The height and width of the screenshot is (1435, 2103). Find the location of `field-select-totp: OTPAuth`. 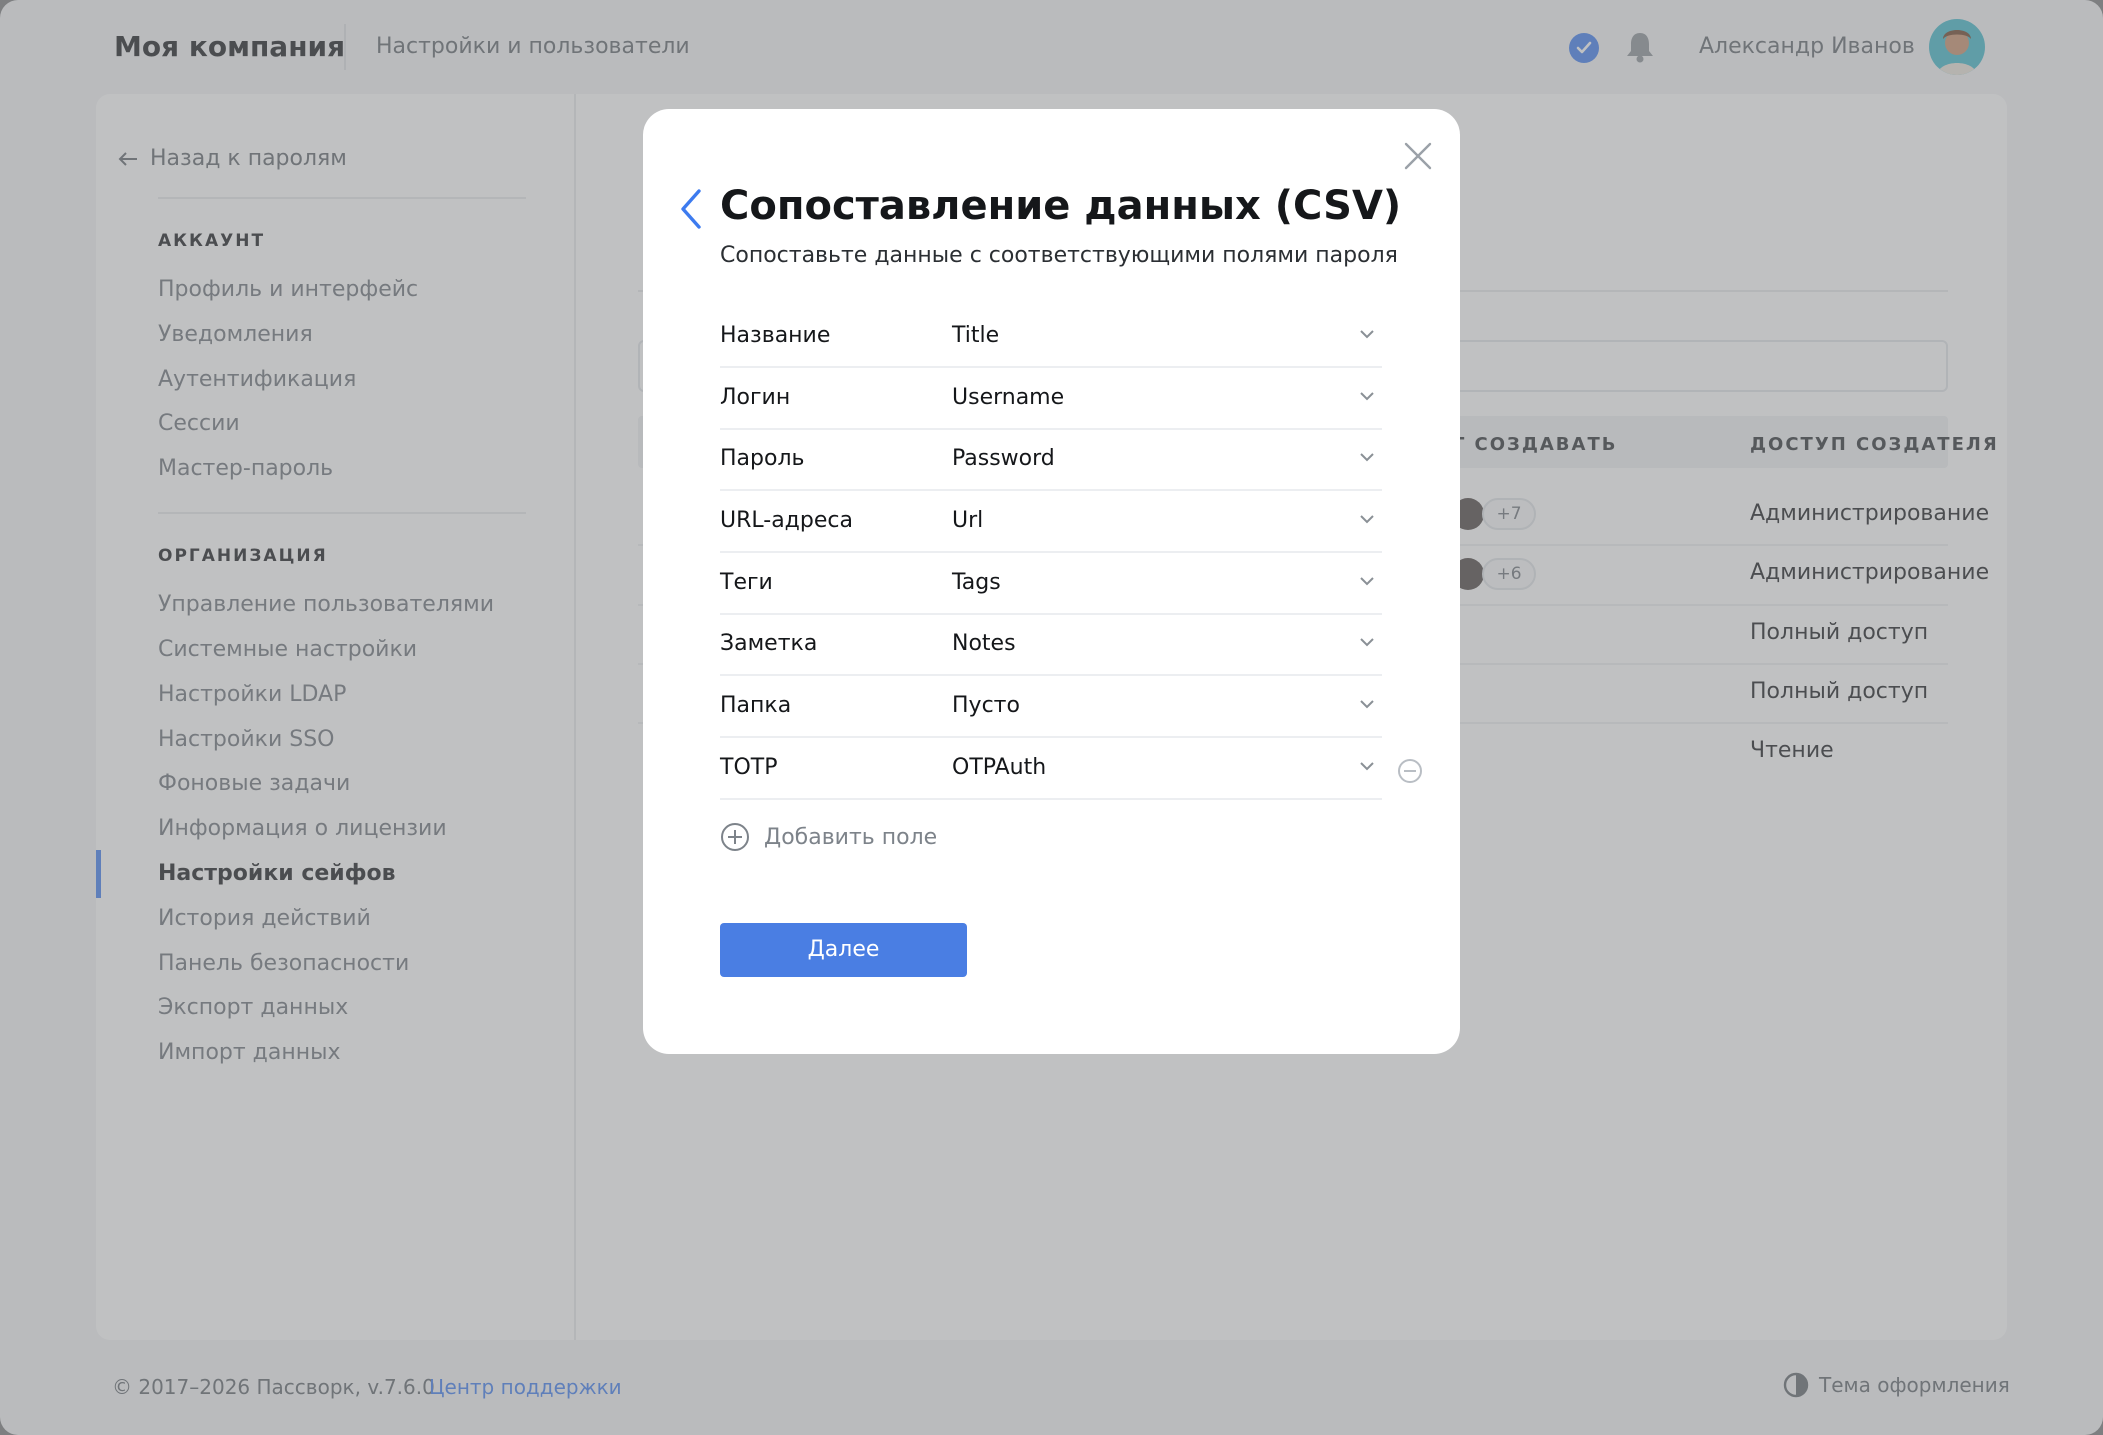

field-select-totp: OTPAuth is located at coordinates (1167, 768).